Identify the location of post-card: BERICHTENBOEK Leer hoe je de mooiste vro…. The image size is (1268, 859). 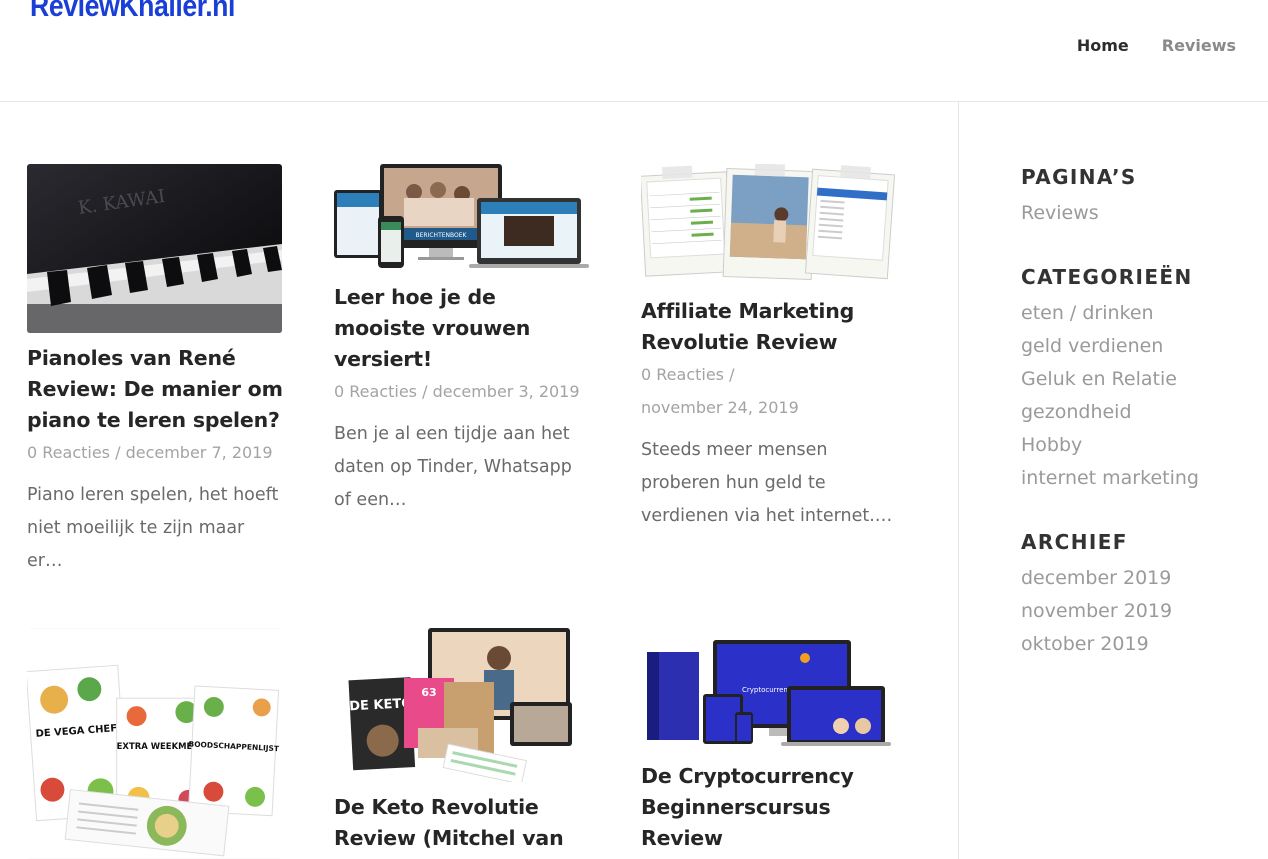
(462, 340).